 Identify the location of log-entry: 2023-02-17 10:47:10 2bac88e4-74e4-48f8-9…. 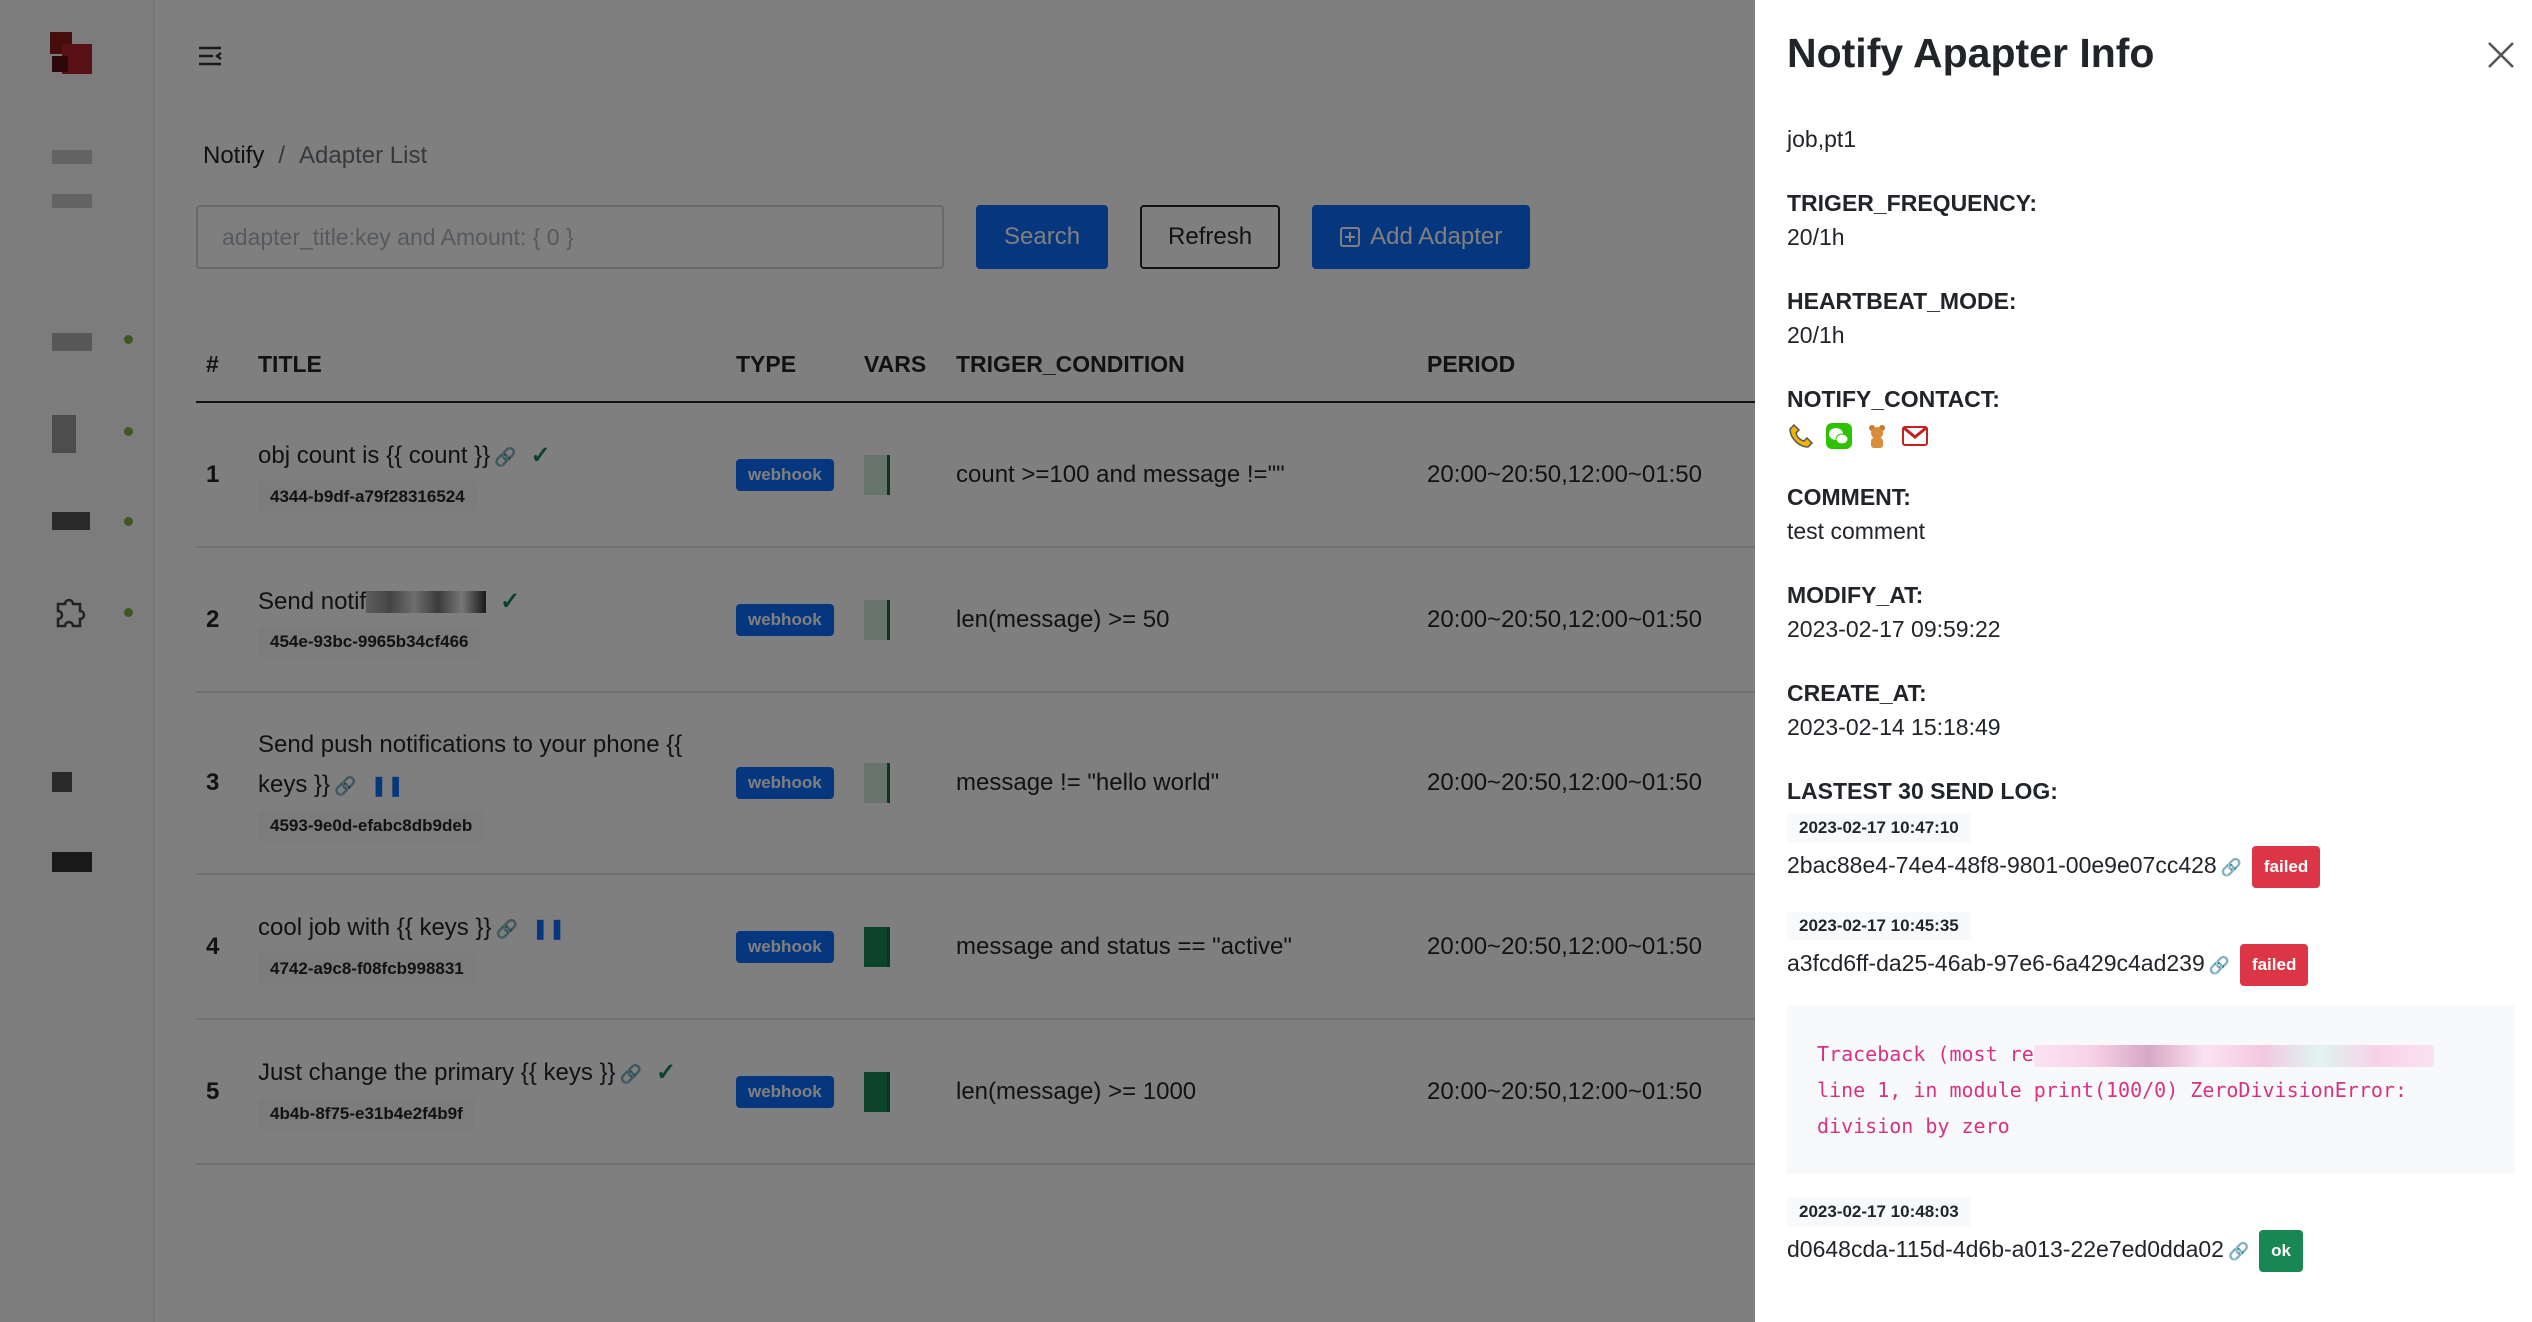
(2152, 851).